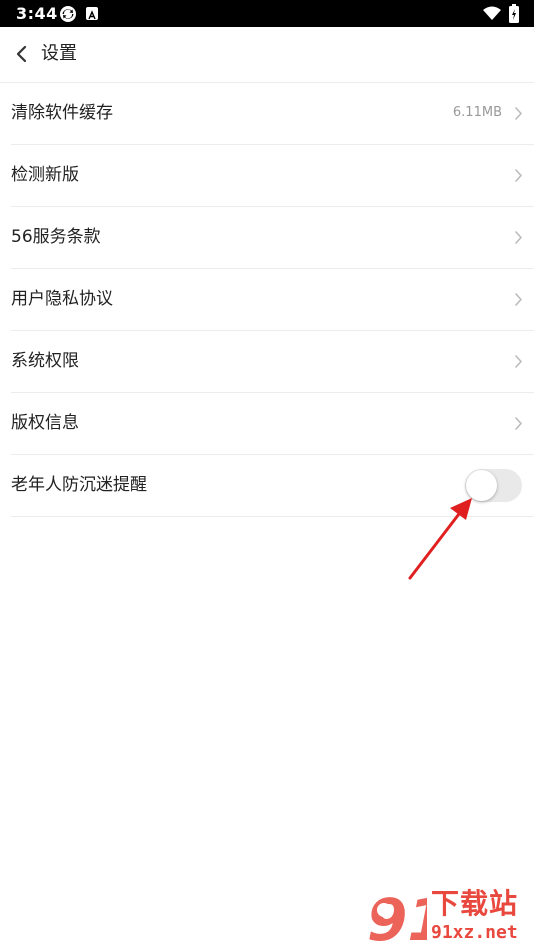  What do you see at coordinates (474, 932) in the screenshot?
I see `watermark-domain: 91xz.net` at bounding box center [474, 932].